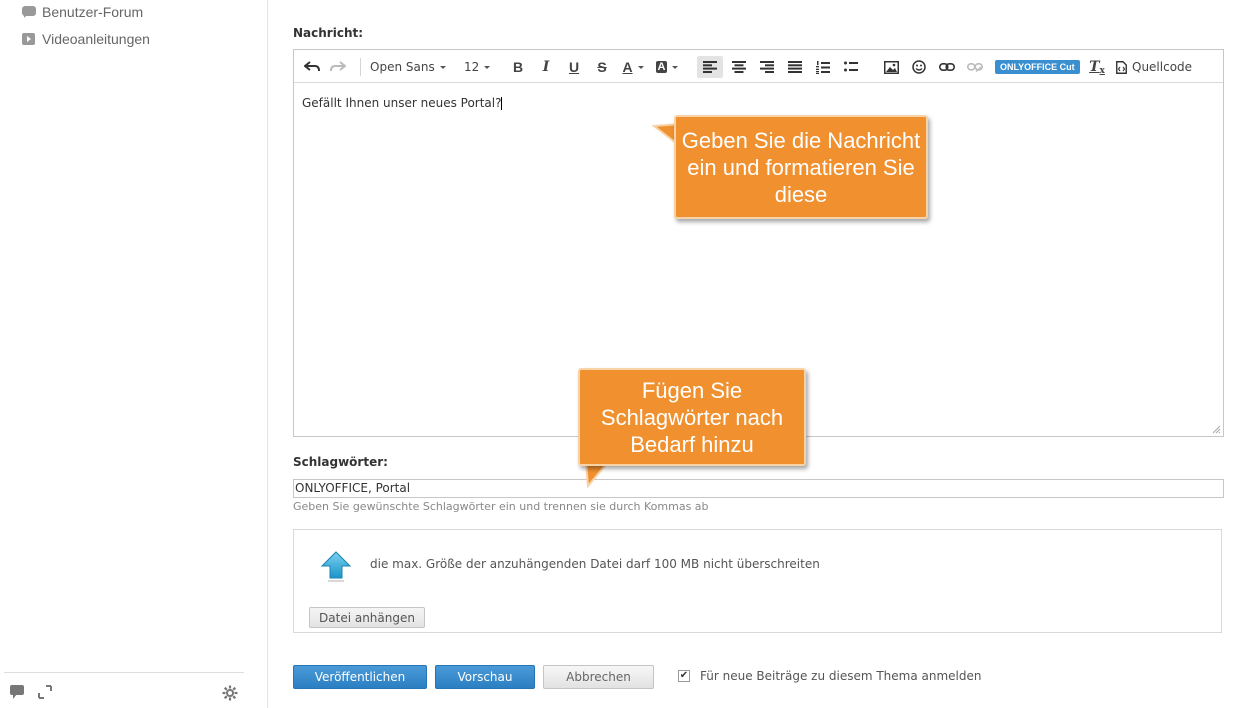 The height and width of the screenshot is (708, 1240). Describe the element at coordinates (96, 39) in the screenshot. I see `sidebar-item-label: Videoanleitungen` at that location.